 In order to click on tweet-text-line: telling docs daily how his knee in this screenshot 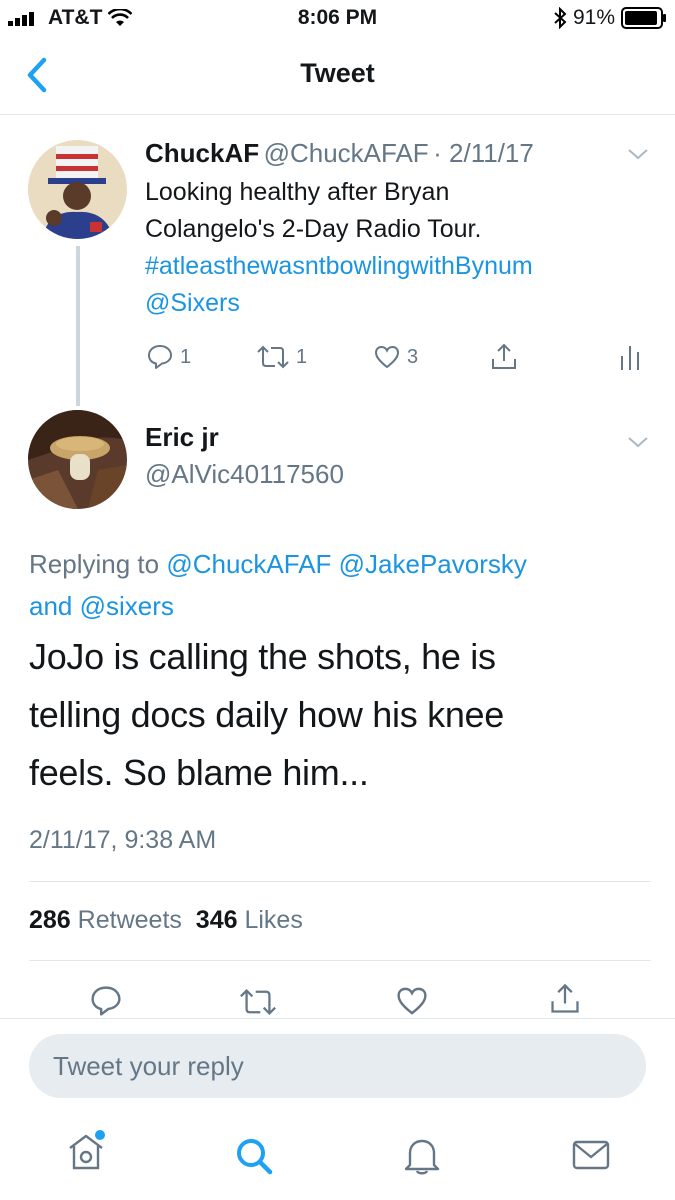, I will do `click(266, 714)`.